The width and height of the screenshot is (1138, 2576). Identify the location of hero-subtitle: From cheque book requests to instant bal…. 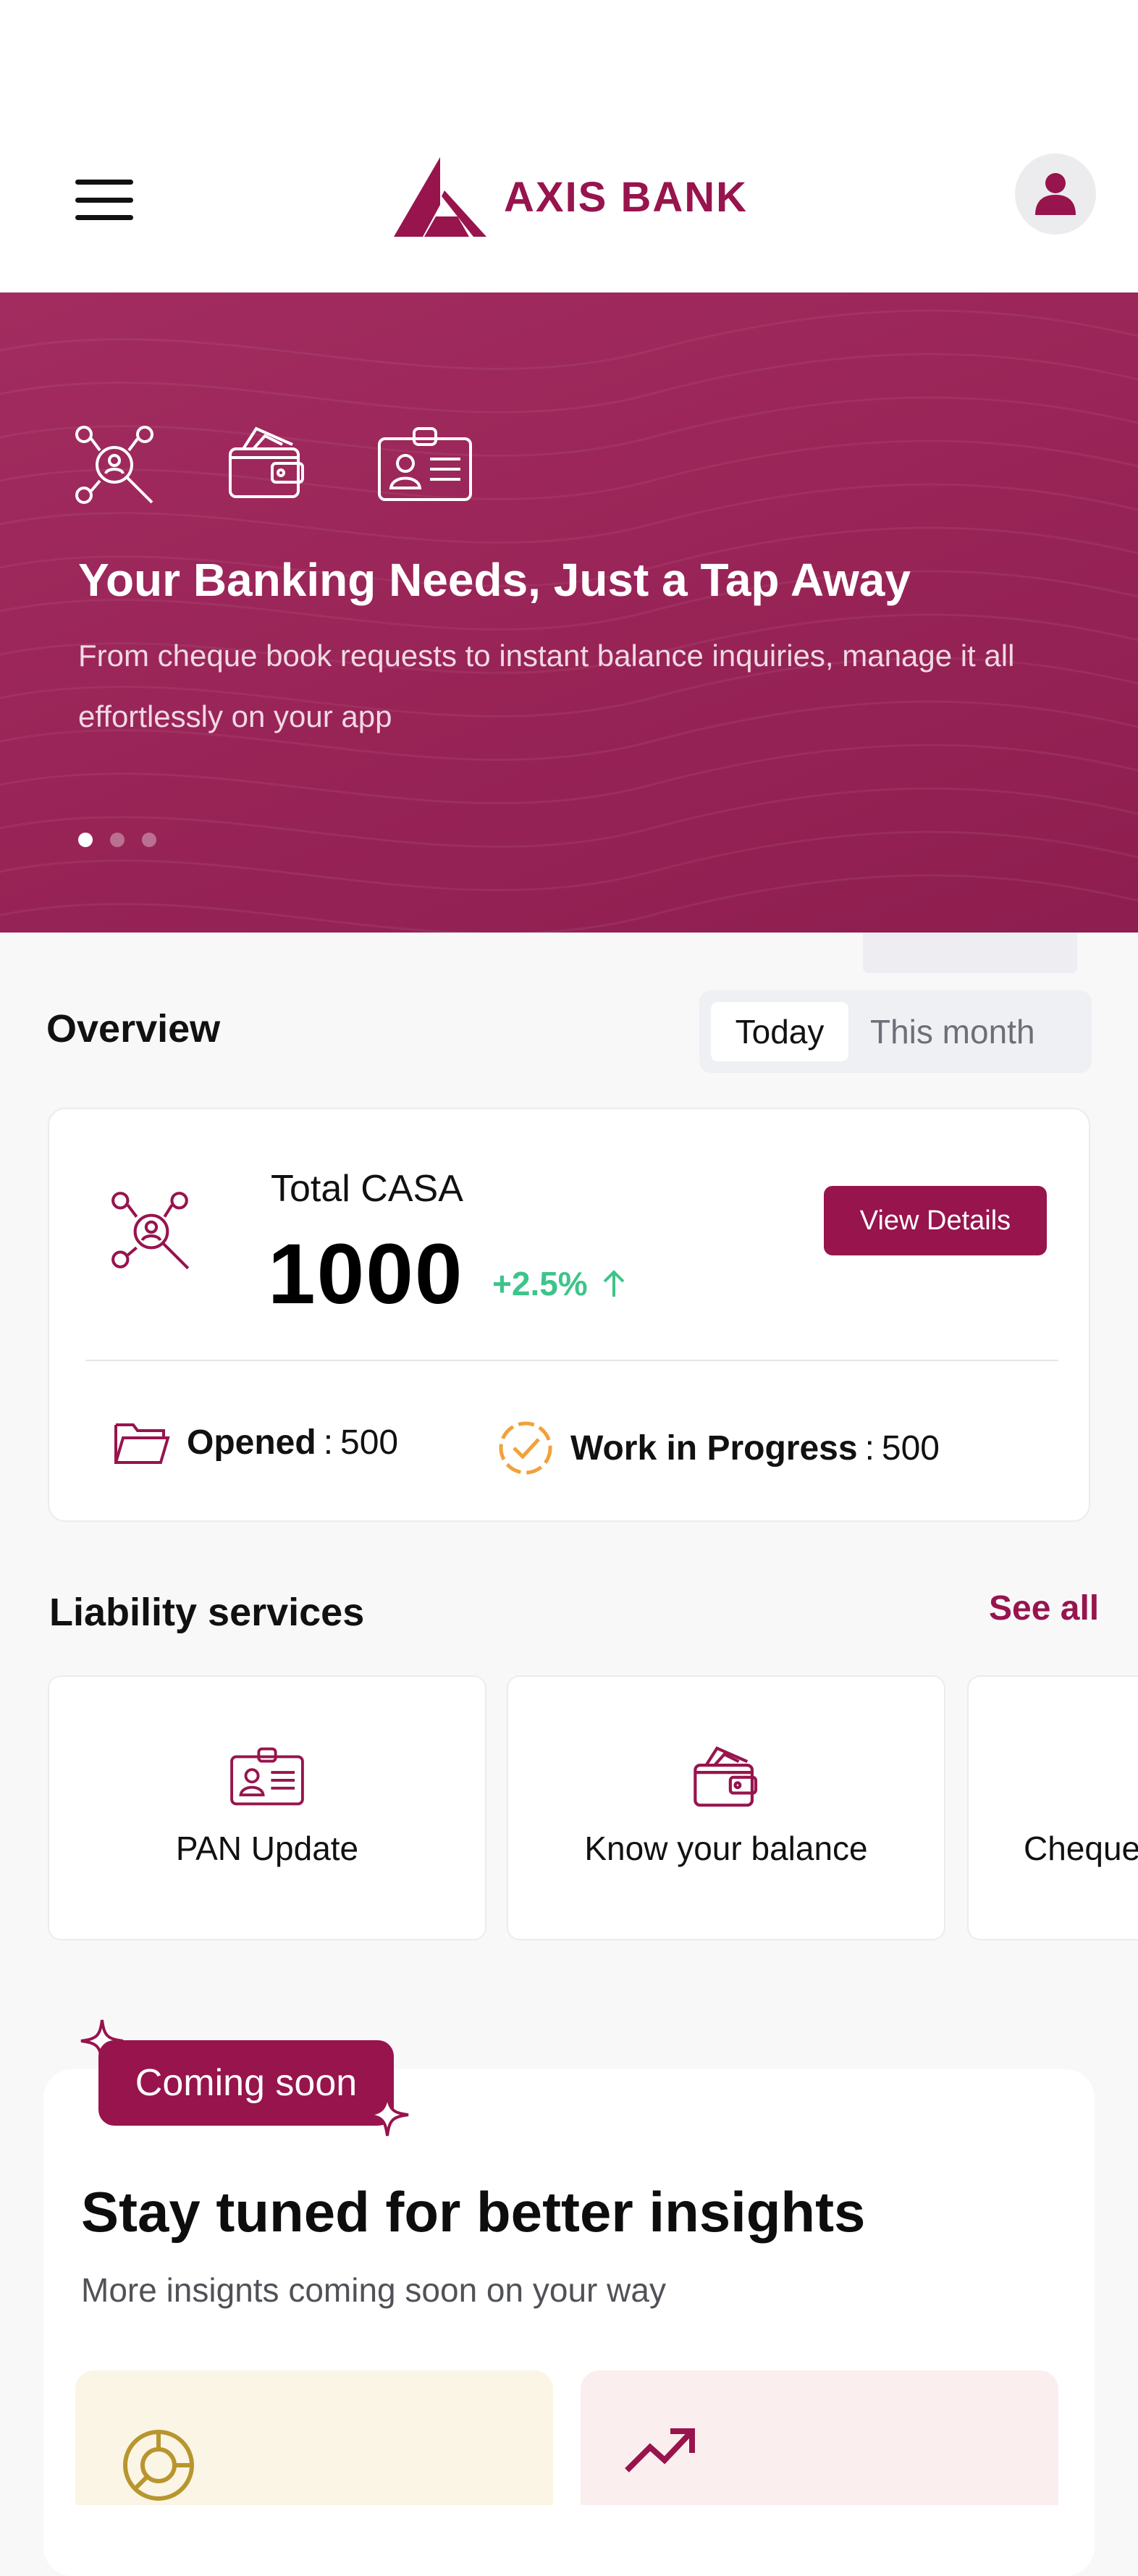
(546, 686).